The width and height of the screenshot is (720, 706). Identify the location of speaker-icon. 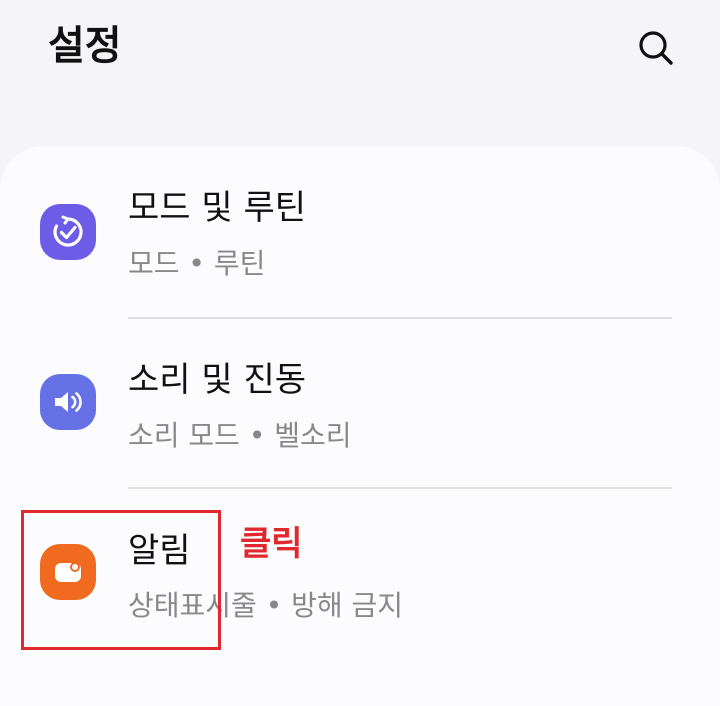
(68, 402).